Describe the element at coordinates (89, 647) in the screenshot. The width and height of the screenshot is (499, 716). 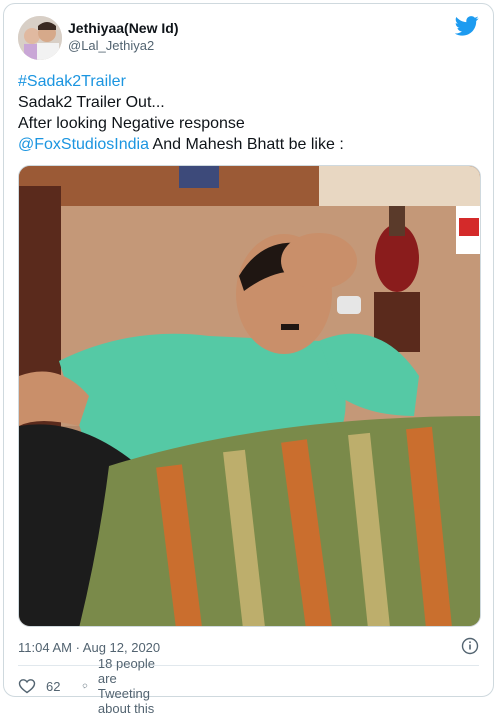
I see `tweet-timestamp: 11:04 AM · Aug 12, 2020` at that location.